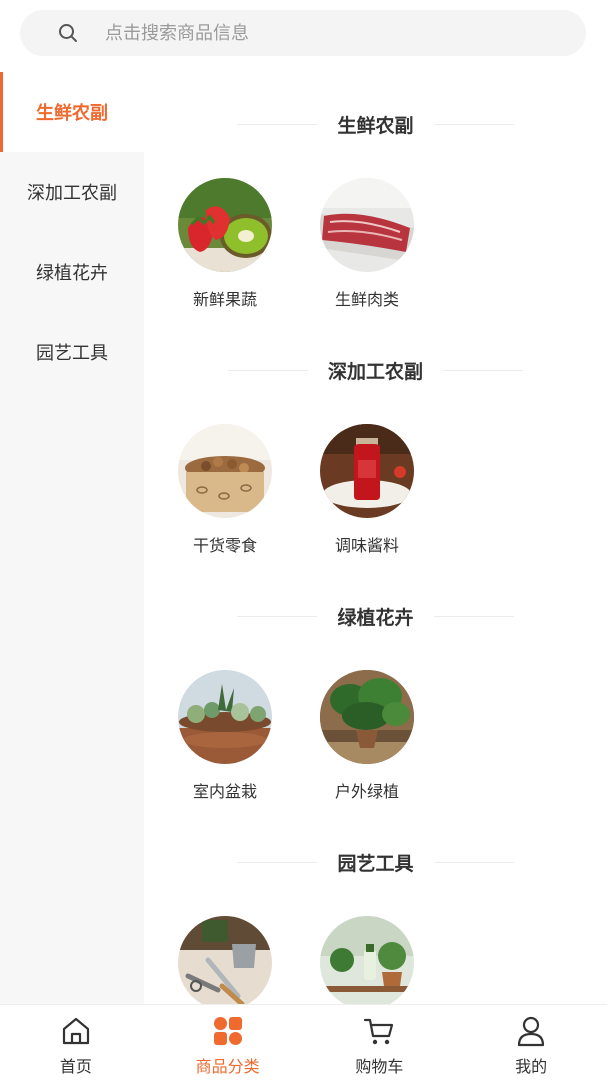 This screenshot has height=1080, width=607. I want to click on sidebar-item-fresh-produce: 生鲜农副, so click(72, 112).